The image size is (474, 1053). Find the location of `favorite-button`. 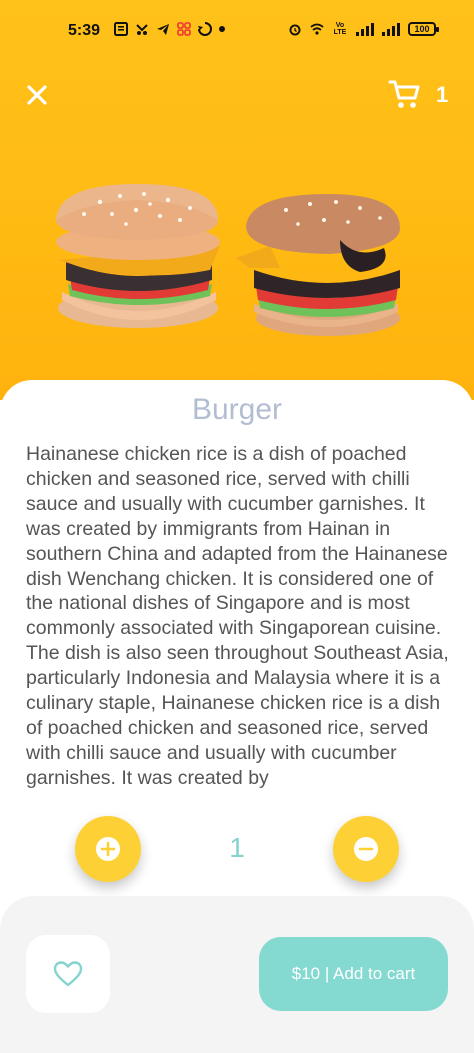

favorite-button is located at coordinates (68, 974).